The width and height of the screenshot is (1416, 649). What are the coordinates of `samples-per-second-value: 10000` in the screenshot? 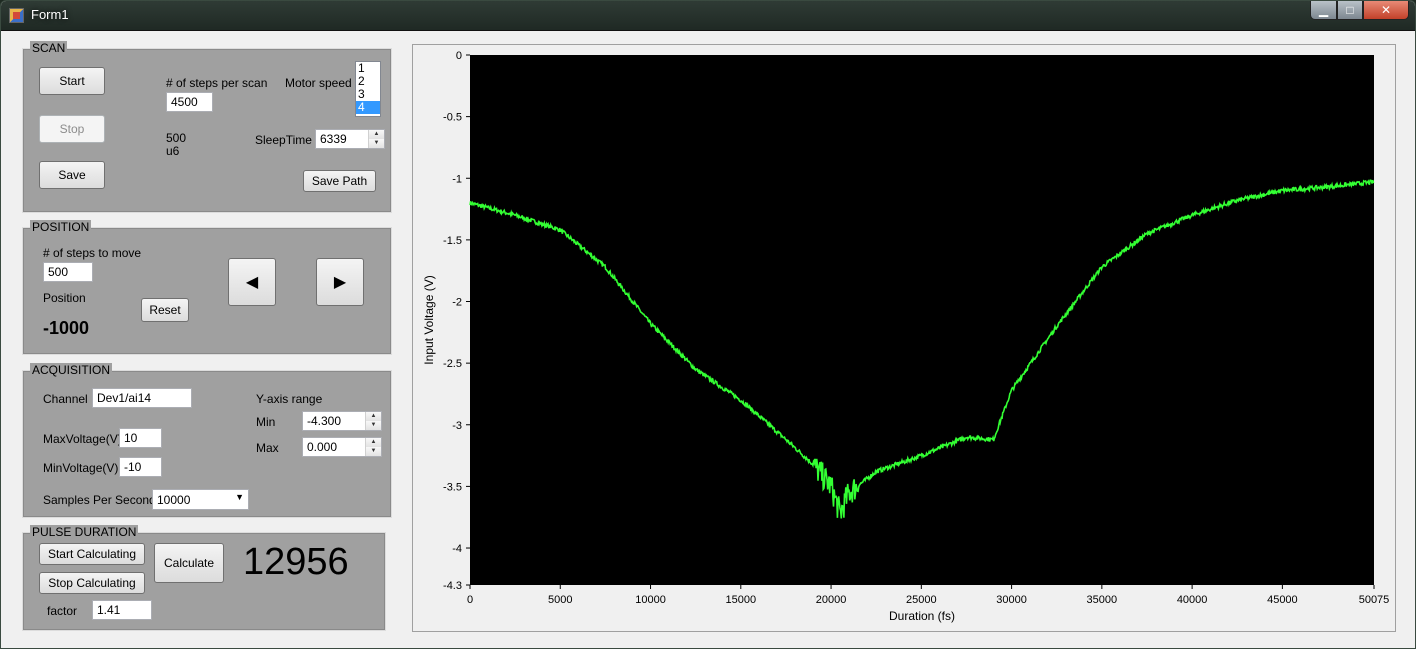 It's located at (174, 500).